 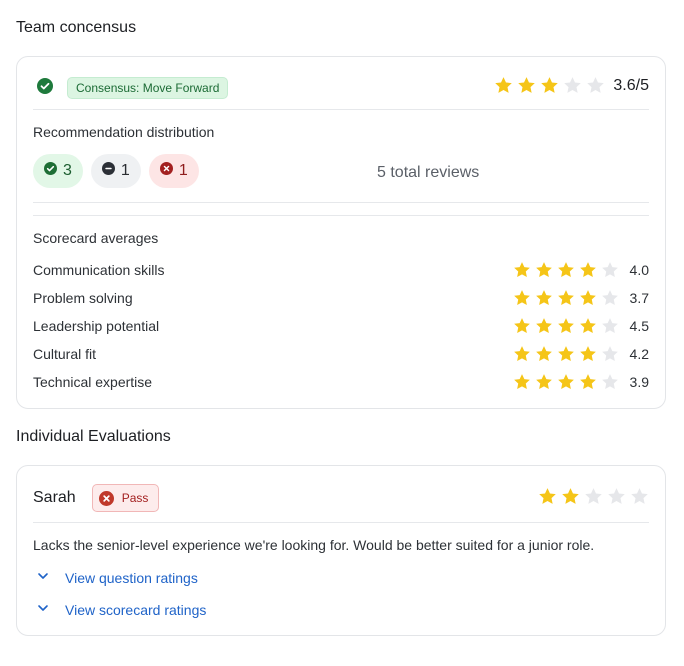 What do you see at coordinates (93, 382) in the screenshot?
I see `scorecard-label: Technical expertise` at bounding box center [93, 382].